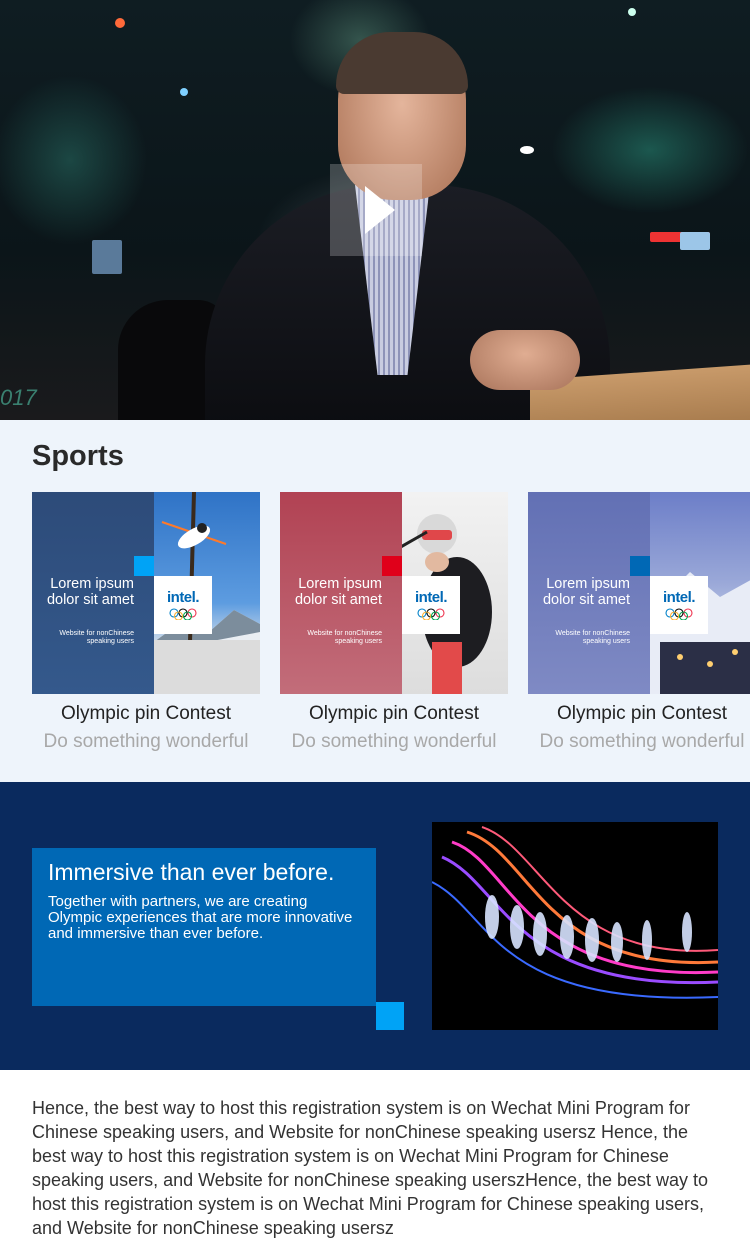 The height and width of the screenshot is (1256, 750). What do you see at coordinates (525, 360) in the screenshot?
I see `person-hands` at bounding box center [525, 360].